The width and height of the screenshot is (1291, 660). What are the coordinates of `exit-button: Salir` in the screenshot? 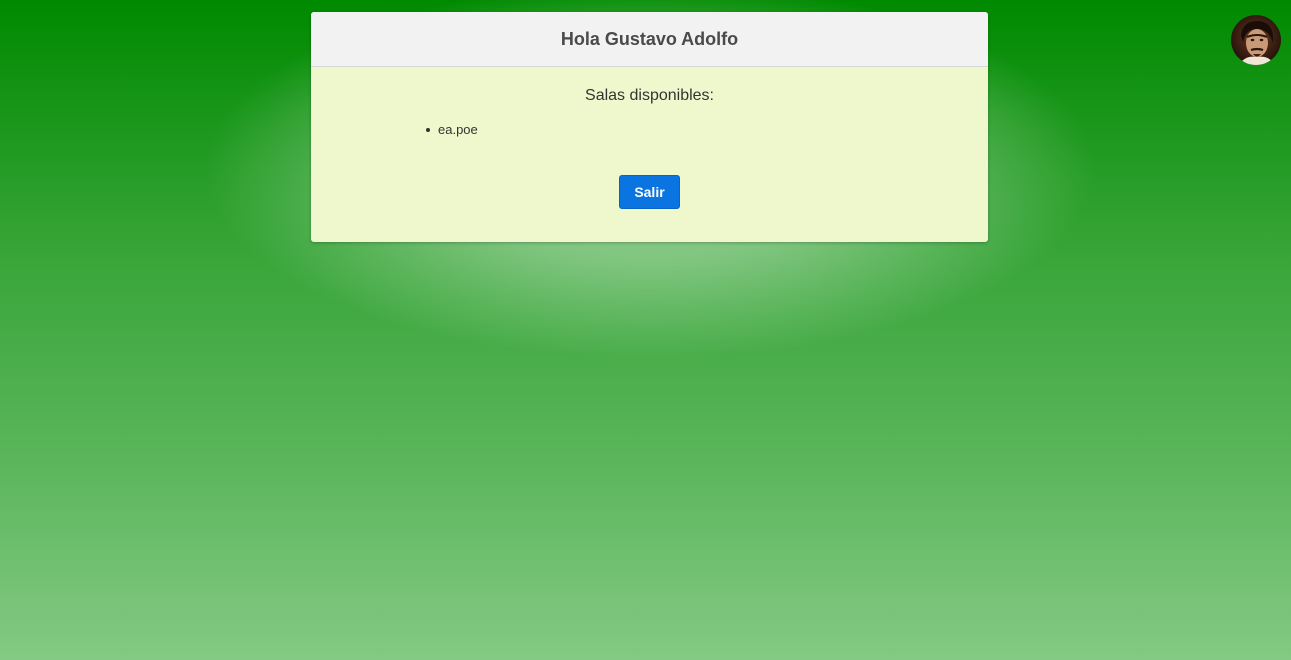 It's located at (649, 192).